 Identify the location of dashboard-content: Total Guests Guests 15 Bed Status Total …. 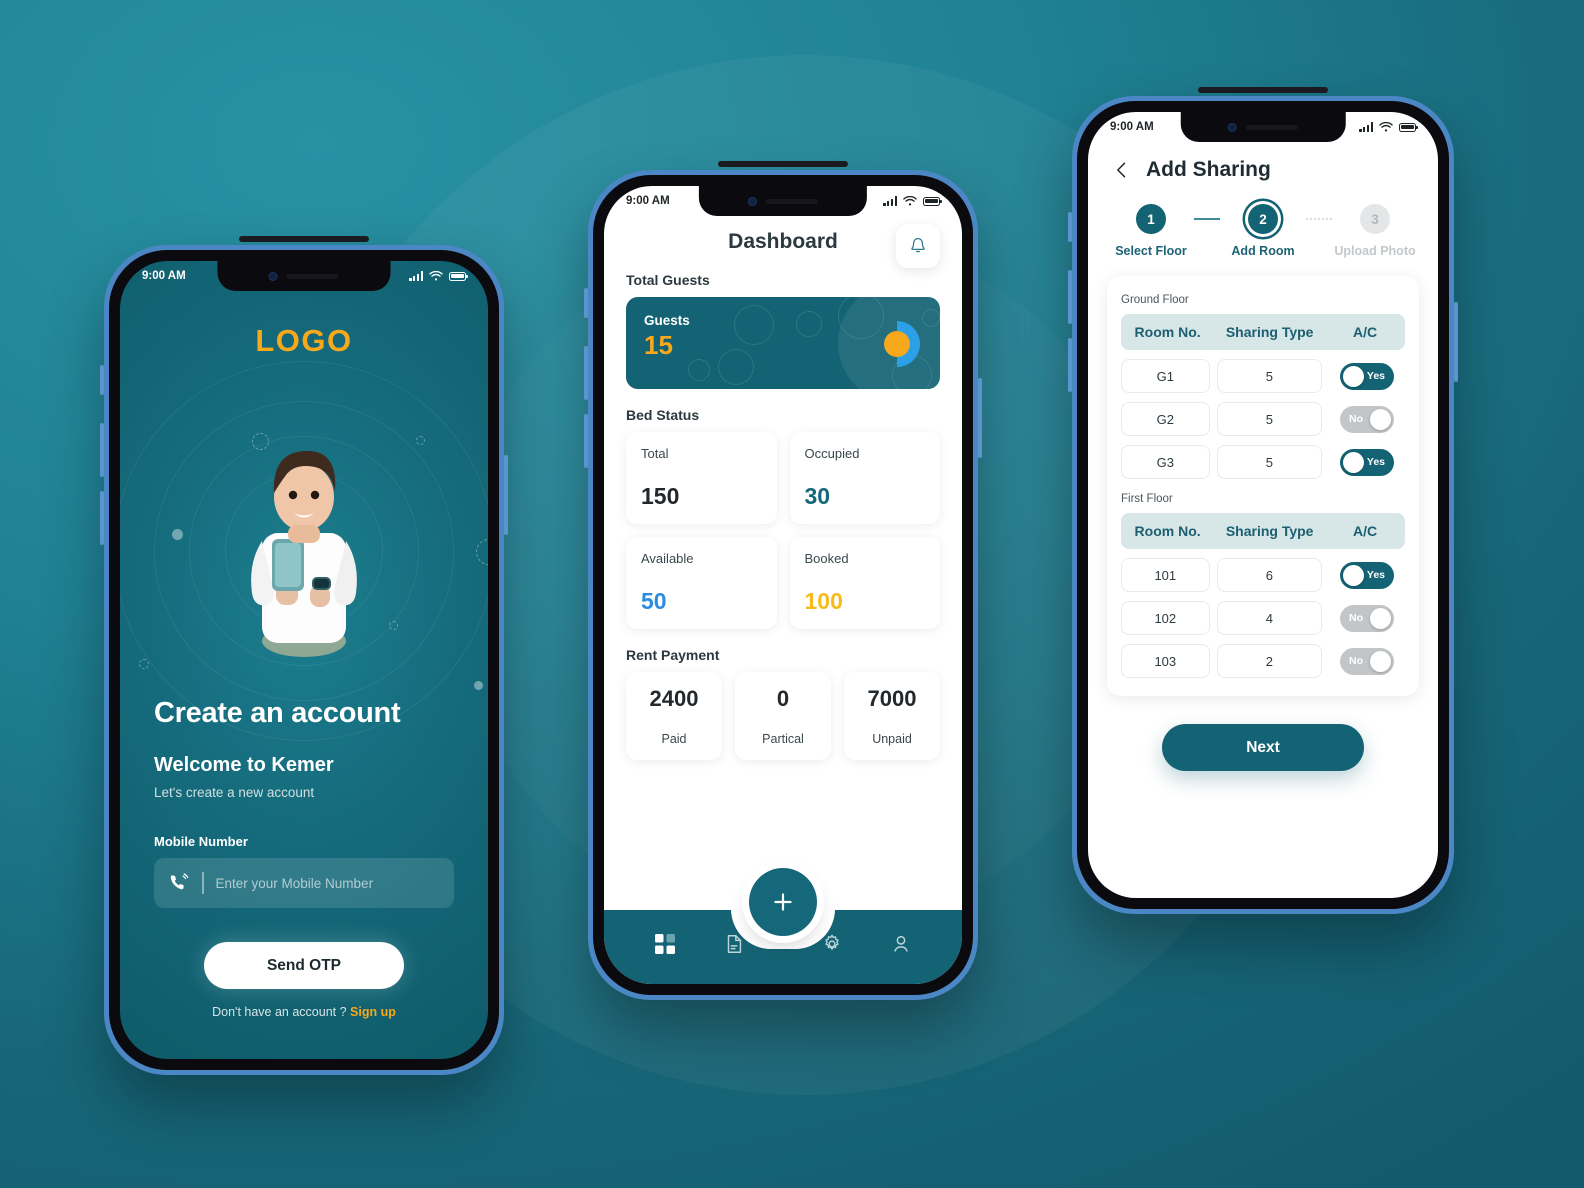
(783, 516).